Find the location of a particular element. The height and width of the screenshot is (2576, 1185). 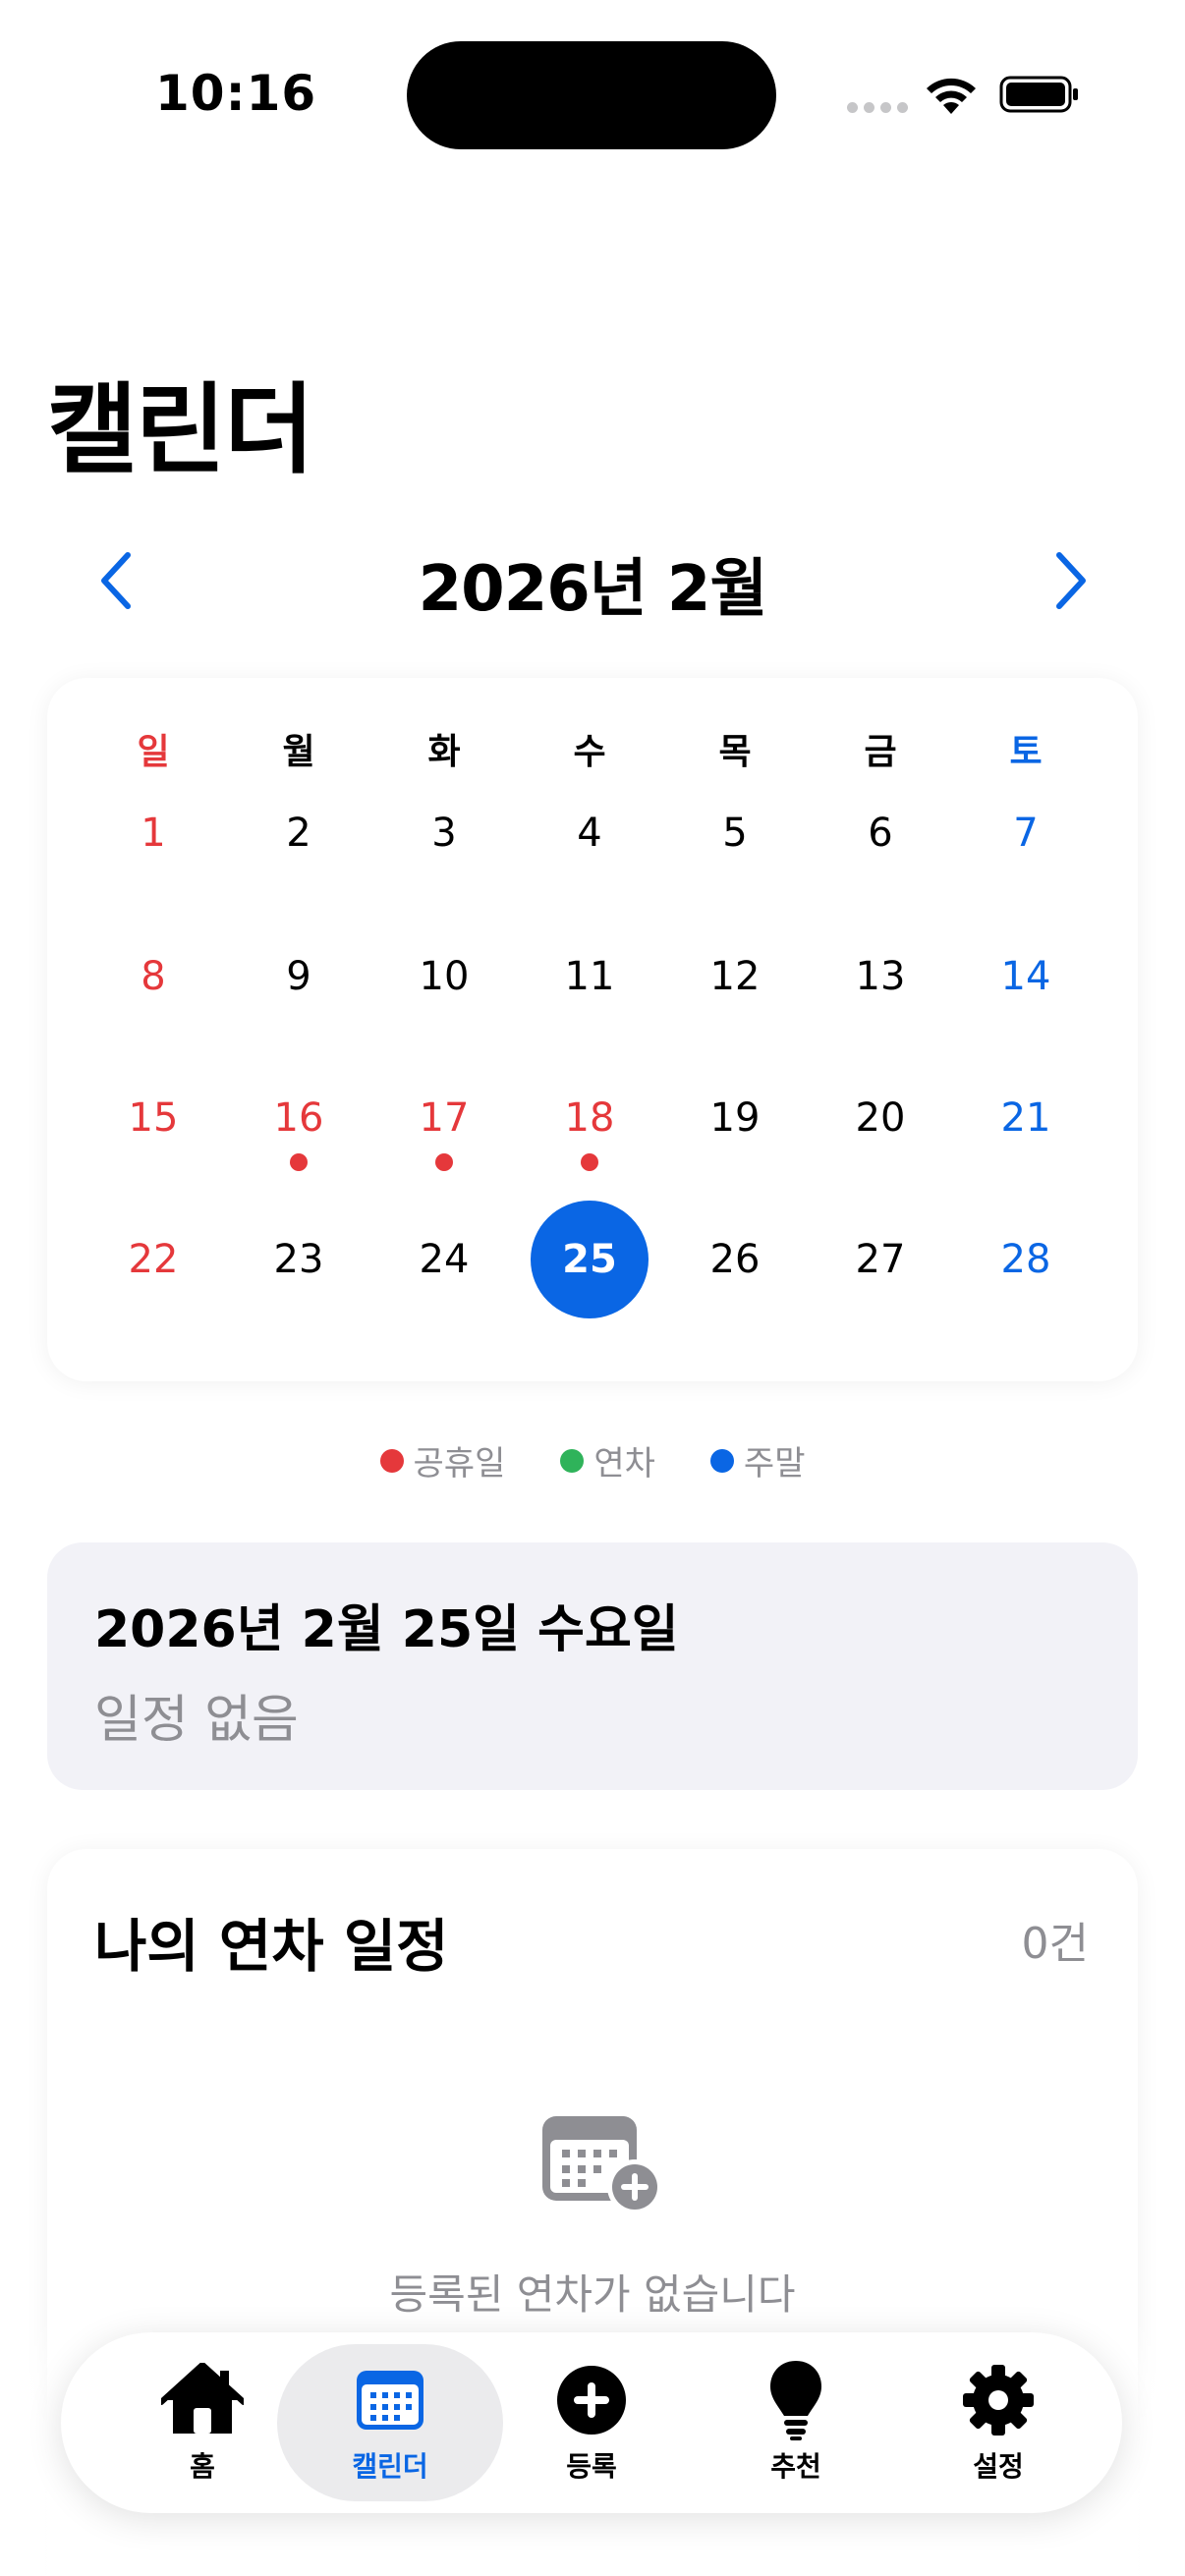

calendar-day: 24 is located at coordinates (444, 1259).